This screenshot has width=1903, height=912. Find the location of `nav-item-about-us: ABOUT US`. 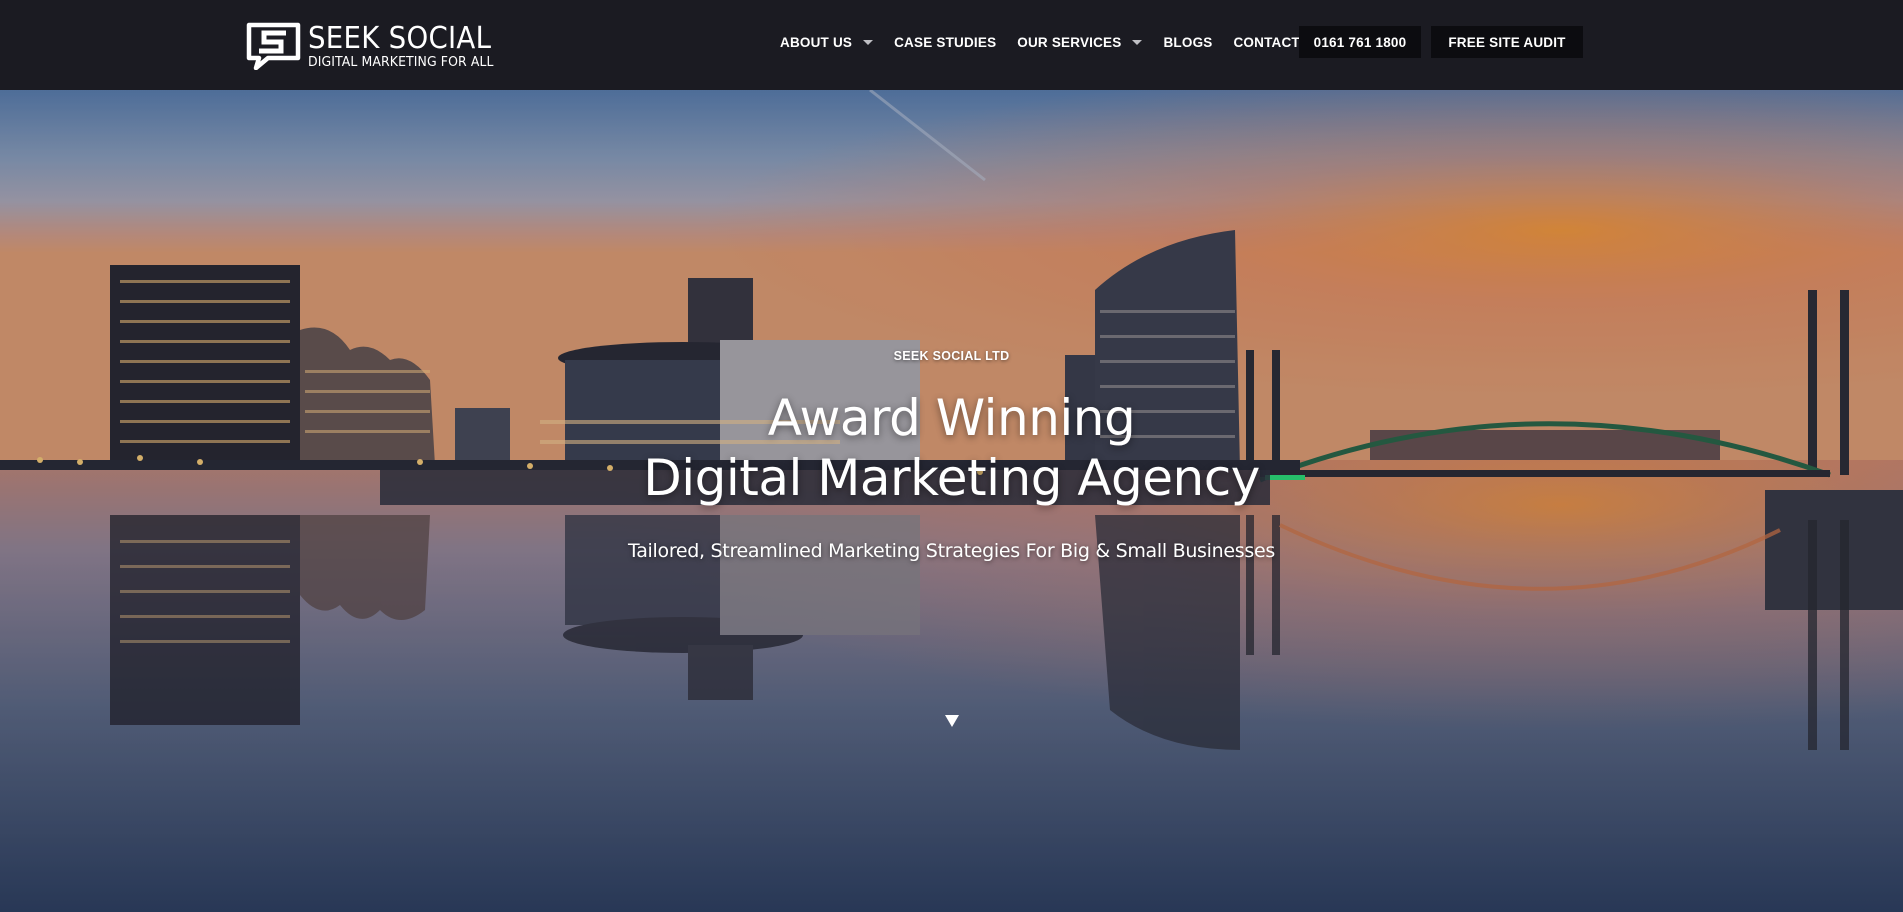

nav-item-about-us: ABOUT US is located at coordinates (827, 42).